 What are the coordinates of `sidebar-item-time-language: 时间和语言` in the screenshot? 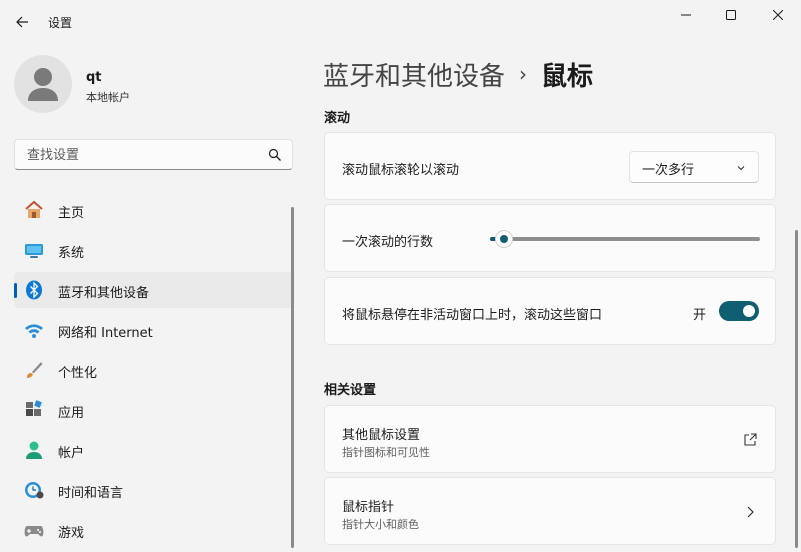 It's located at (153, 490).